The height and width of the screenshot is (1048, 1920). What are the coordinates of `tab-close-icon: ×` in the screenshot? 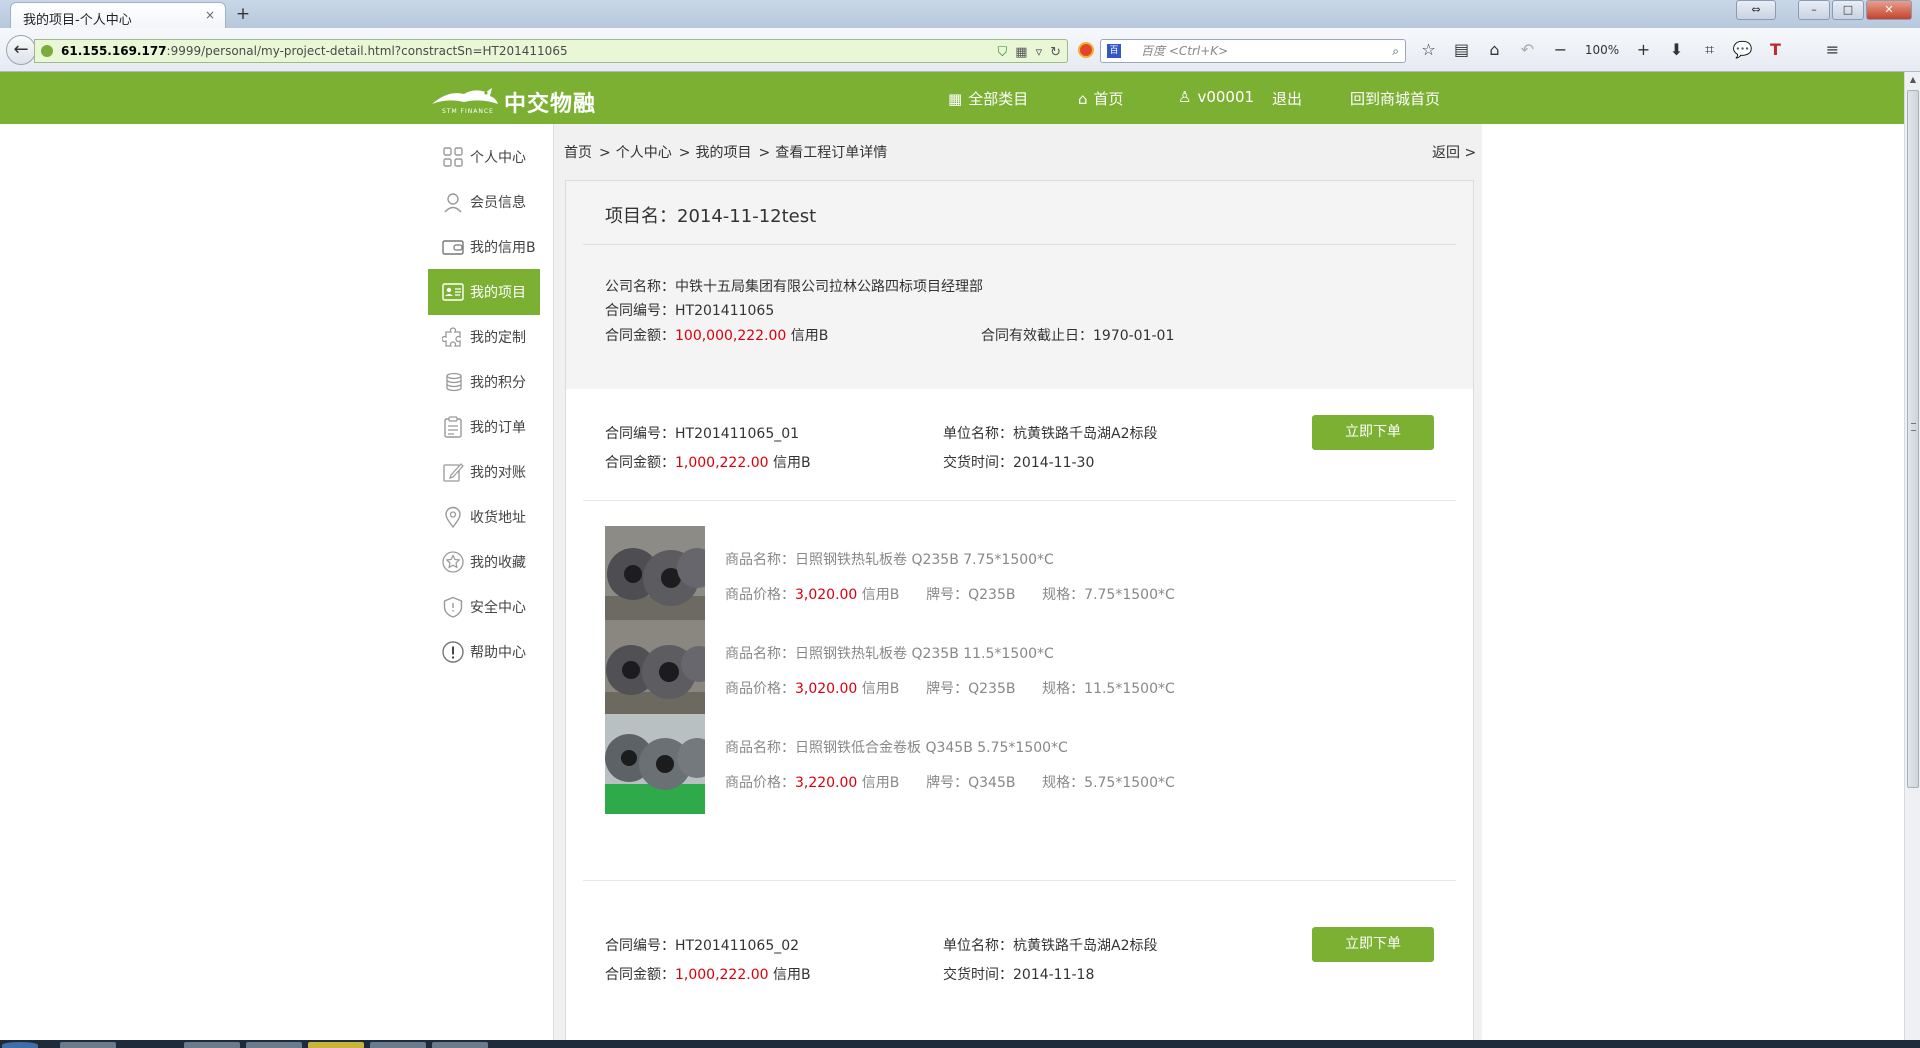 It's located at (210, 15).